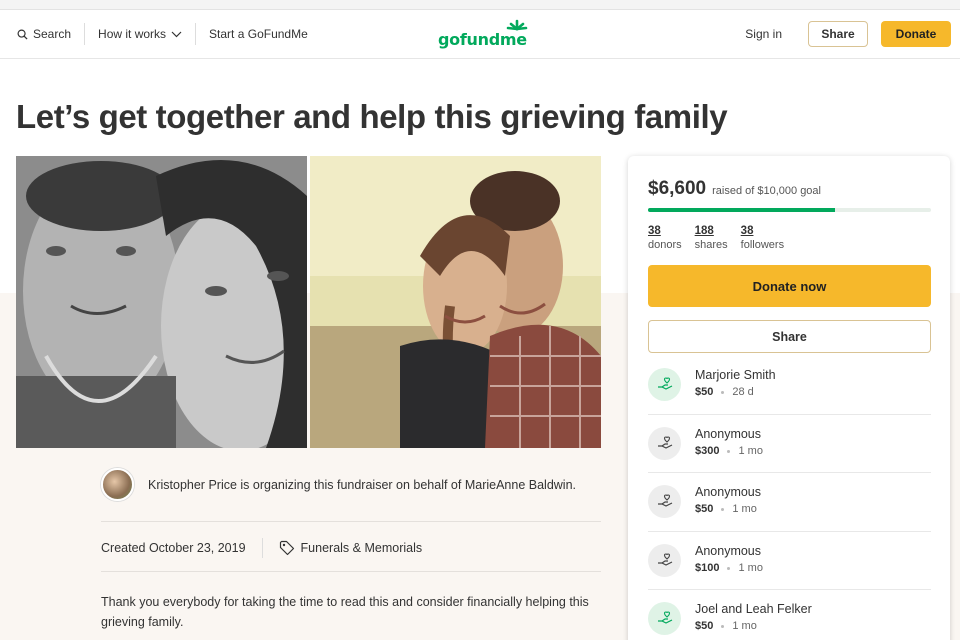 The image size is (960, 640). I want to click on campaign-stats: 38 donors 188 shares 38 followers, so click(716, 238).